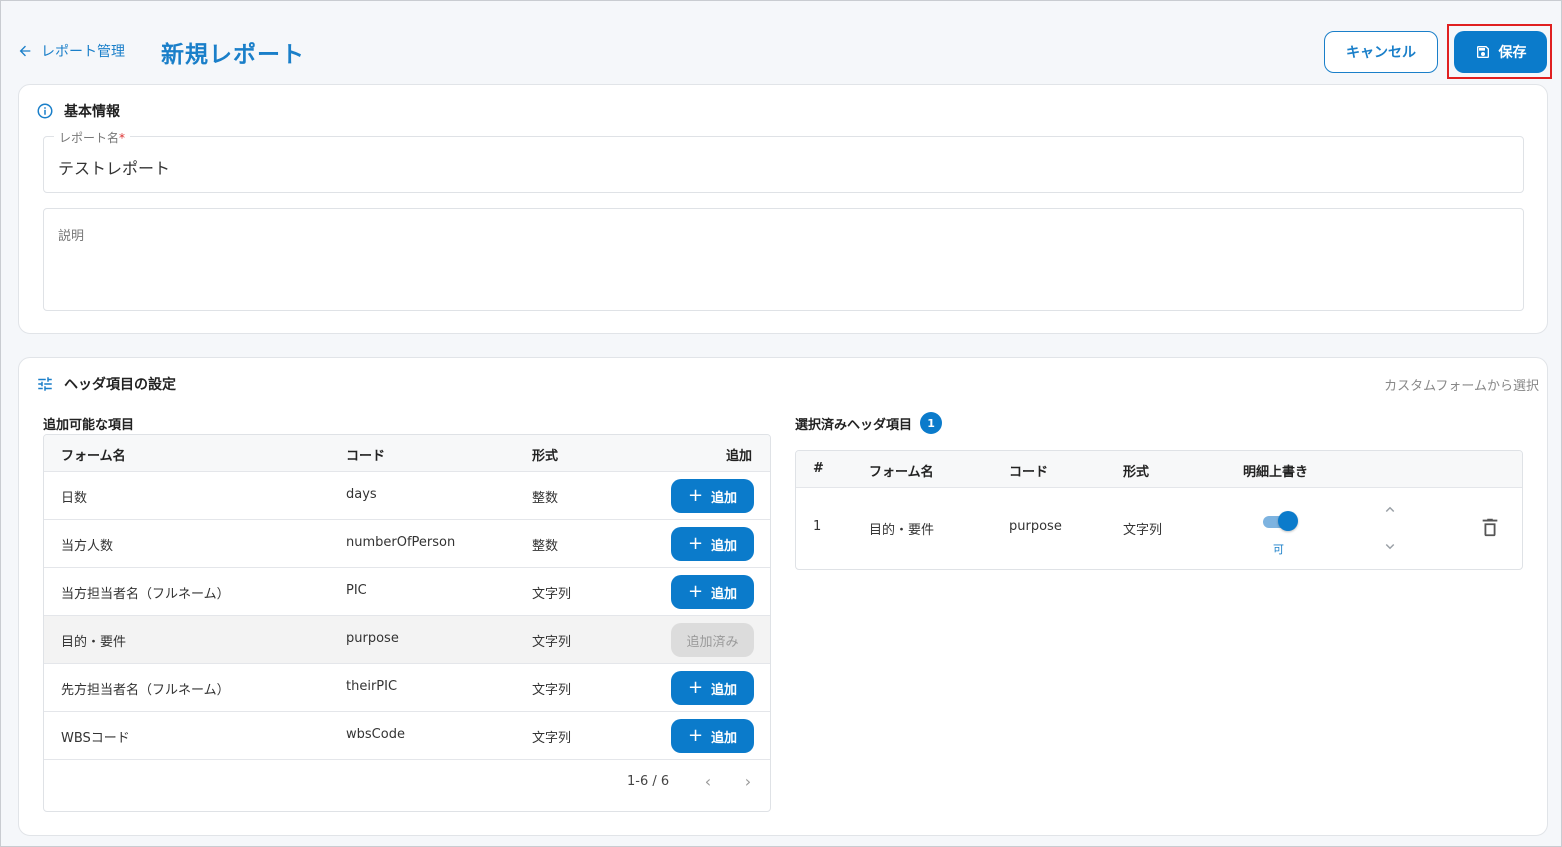 This screenshot has width=1562, height=847. I want to click on cancel-button: キャンセル, so click(1381, 52).